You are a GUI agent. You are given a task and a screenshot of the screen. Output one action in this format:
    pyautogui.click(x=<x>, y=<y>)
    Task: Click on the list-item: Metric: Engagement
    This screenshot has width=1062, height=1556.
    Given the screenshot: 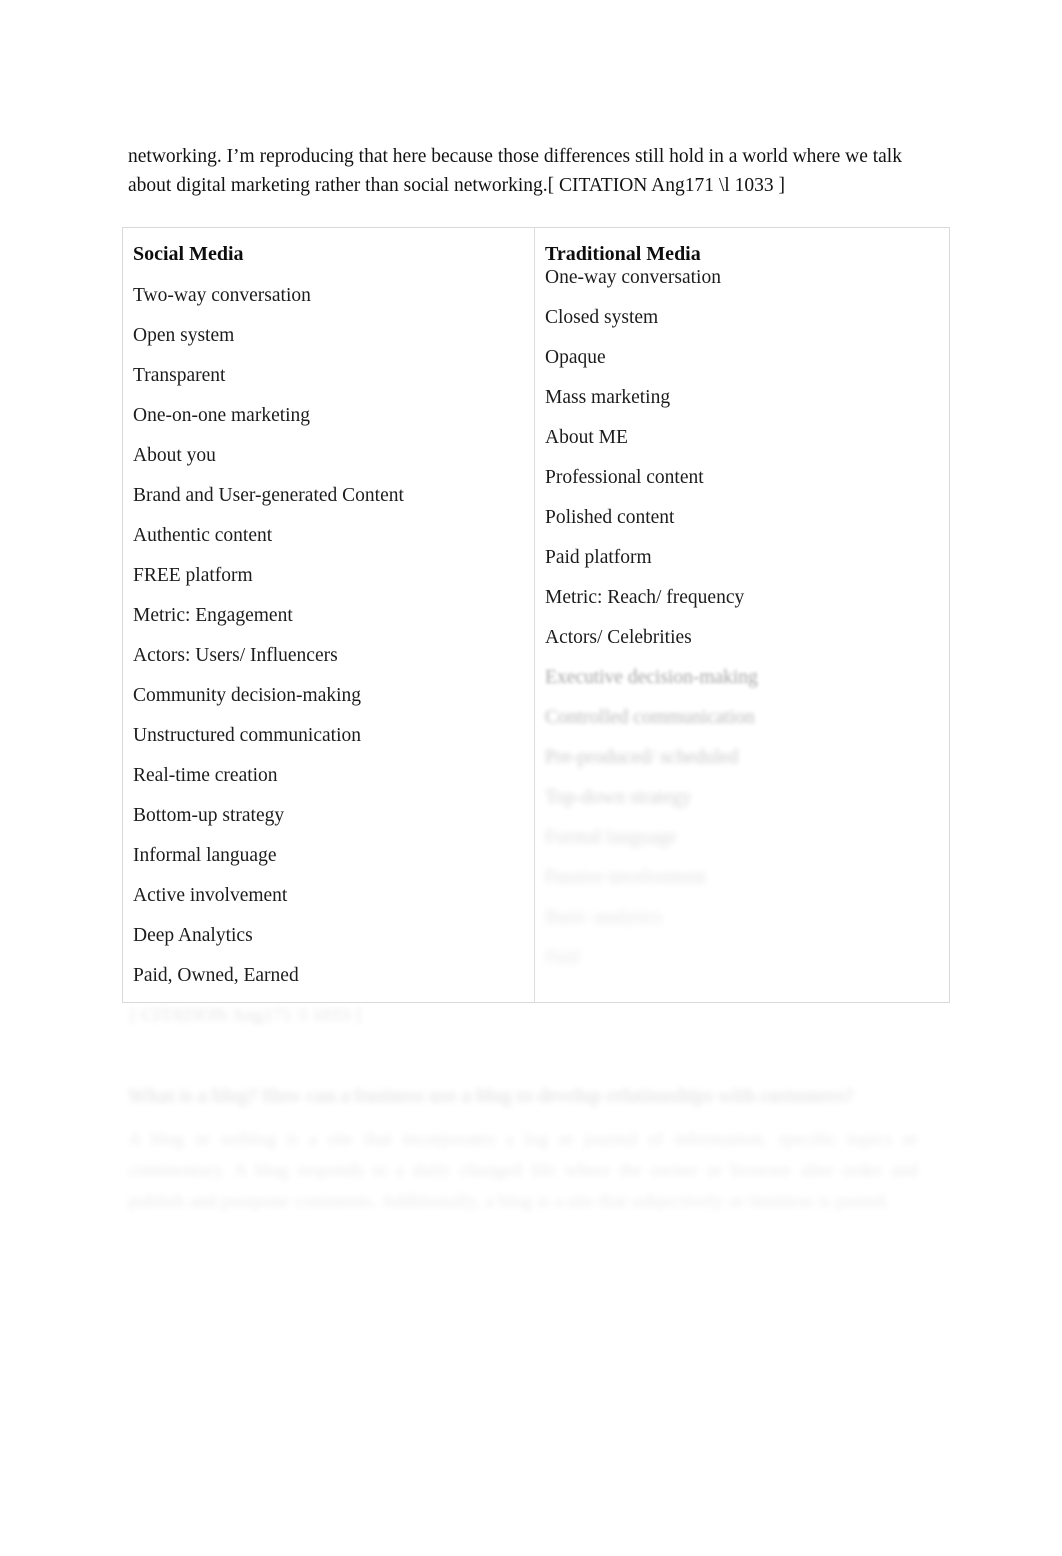 What is the action you would take?
    pyautogui.click(x=213, y=615)
    